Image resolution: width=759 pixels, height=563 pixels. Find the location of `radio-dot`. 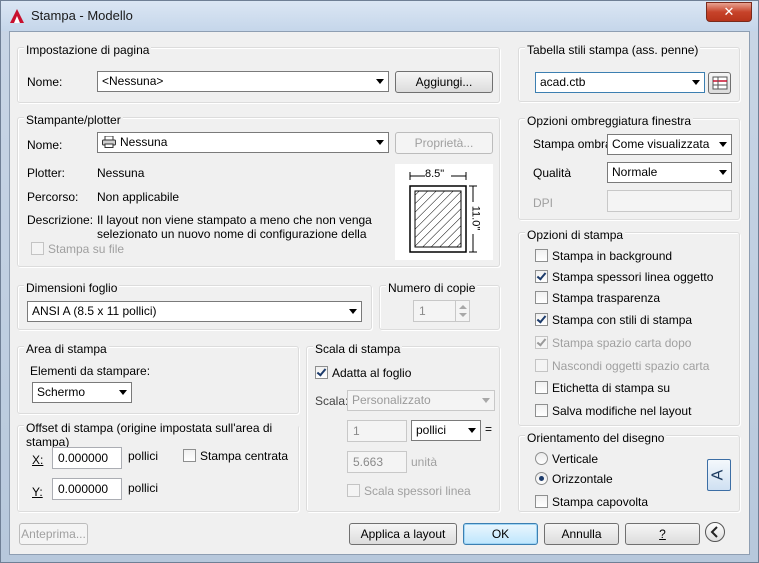

radio-dot is located at coordinates (541, 478).